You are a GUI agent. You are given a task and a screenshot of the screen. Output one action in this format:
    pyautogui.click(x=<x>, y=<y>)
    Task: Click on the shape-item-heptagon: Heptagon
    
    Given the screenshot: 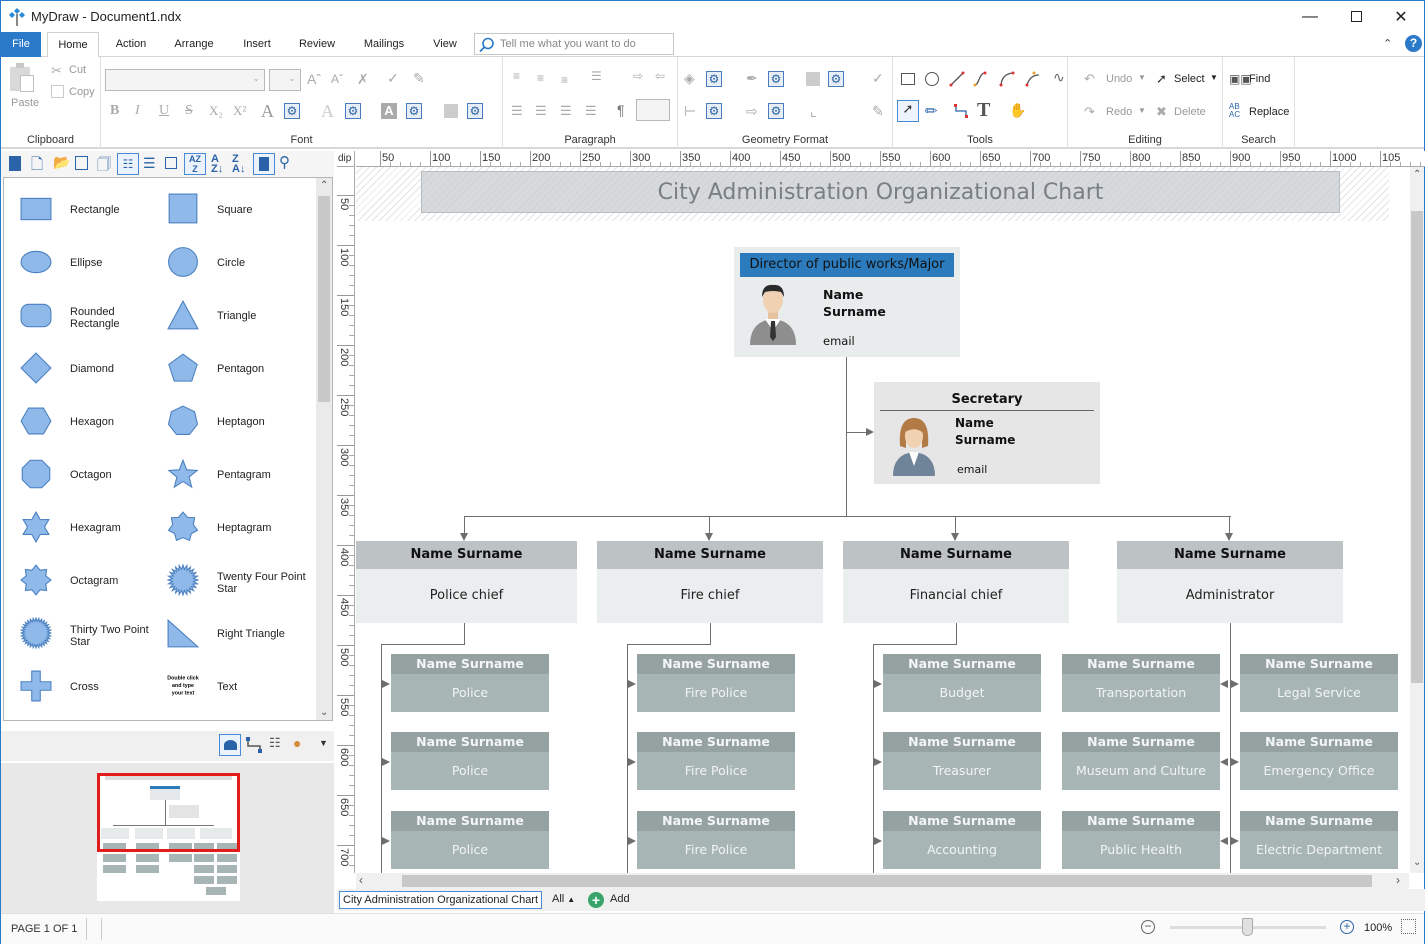 What is the action you would take?
    pyautogui.click(x=242, y=425)
    